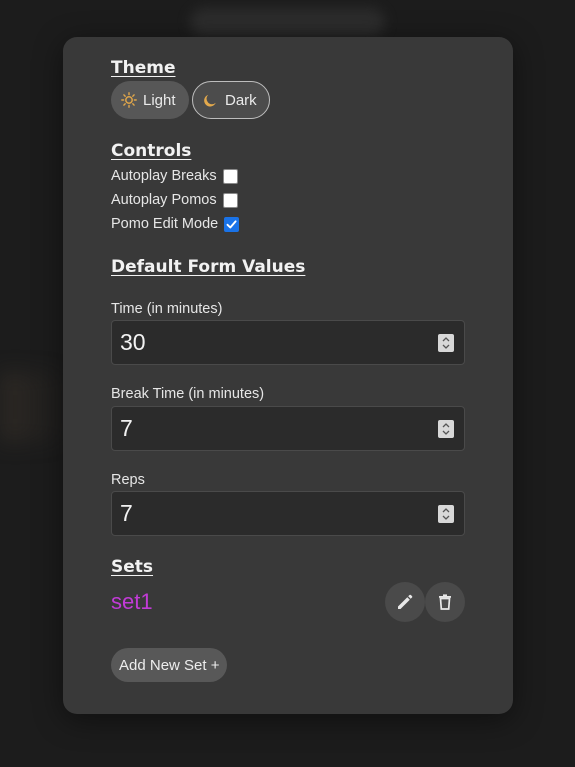 Image resolution: width=575 pixels, height=767 pixels. What do you see at coordinates (167, 309) in the screenshot?
I see `time-label: Time (in minutes)` at bounding box center [167, 309].